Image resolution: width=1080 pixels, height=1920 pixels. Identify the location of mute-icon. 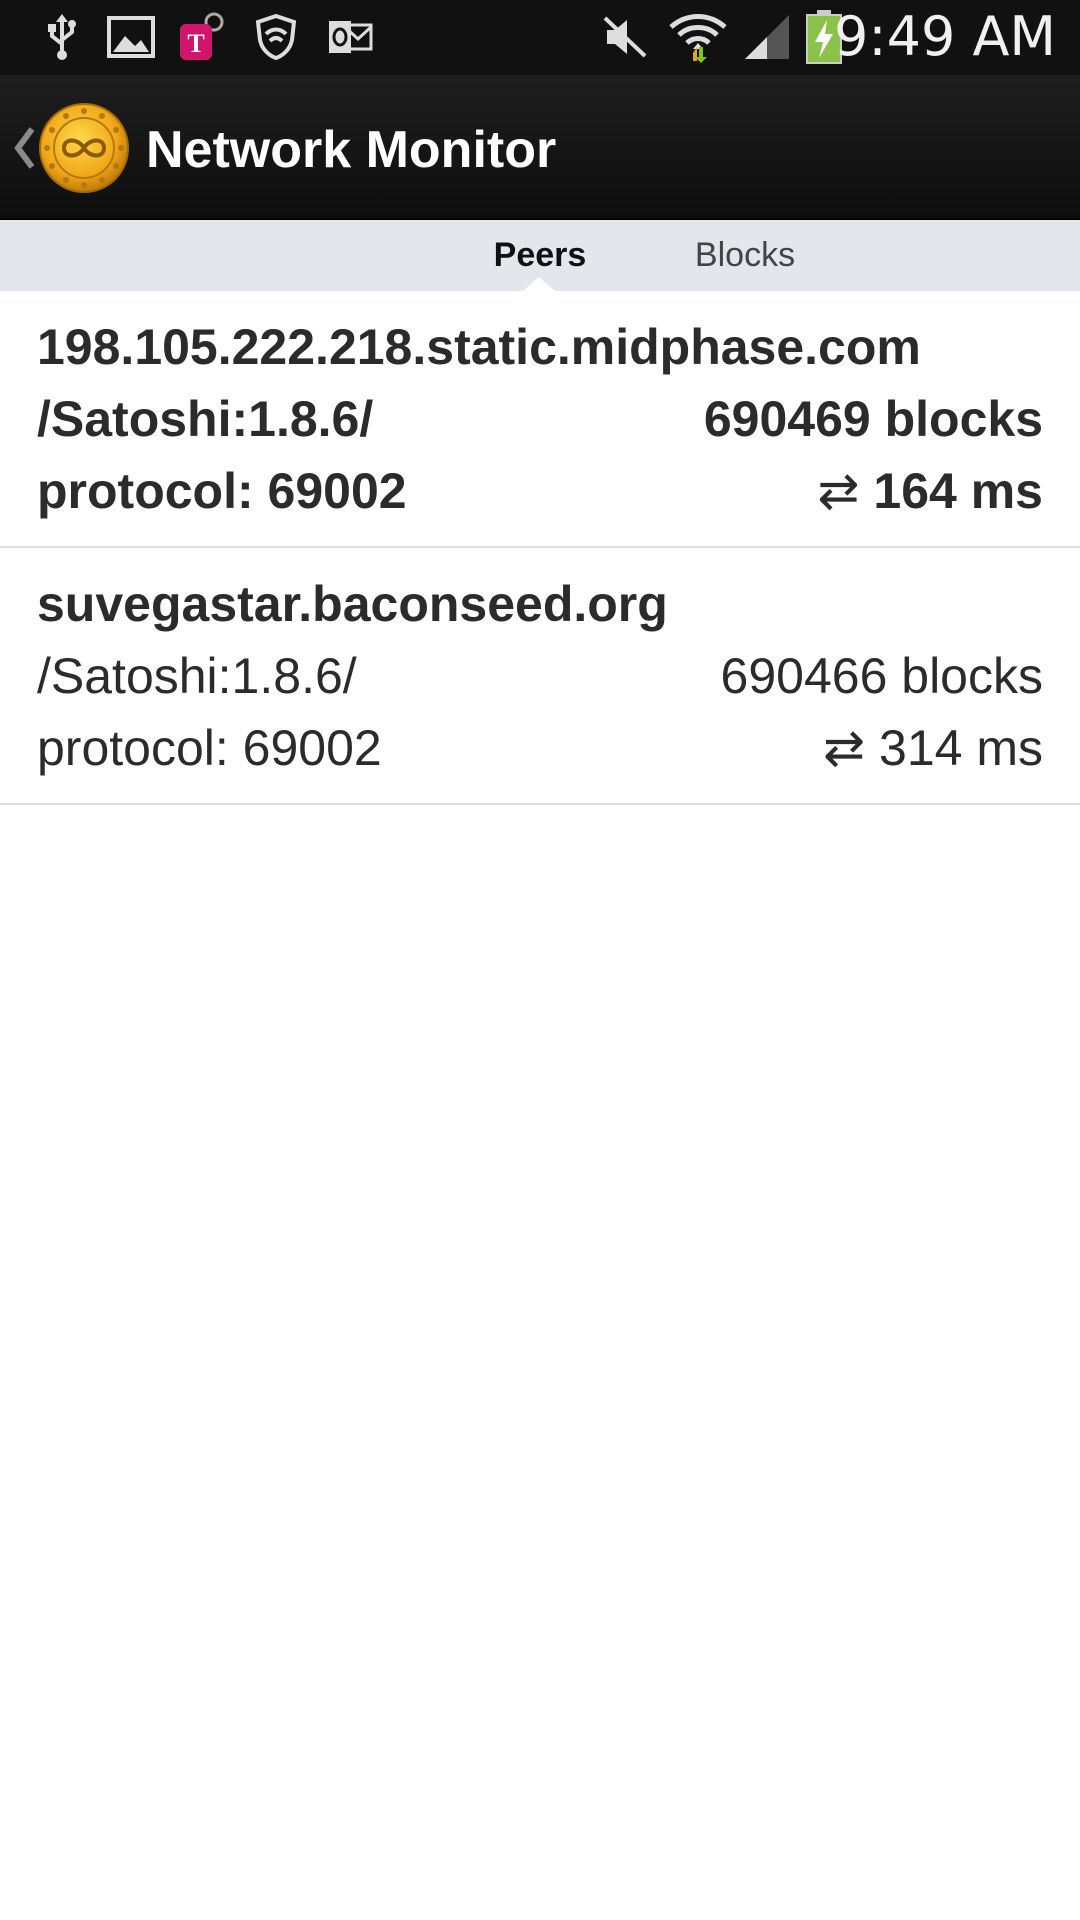
(625, 37).